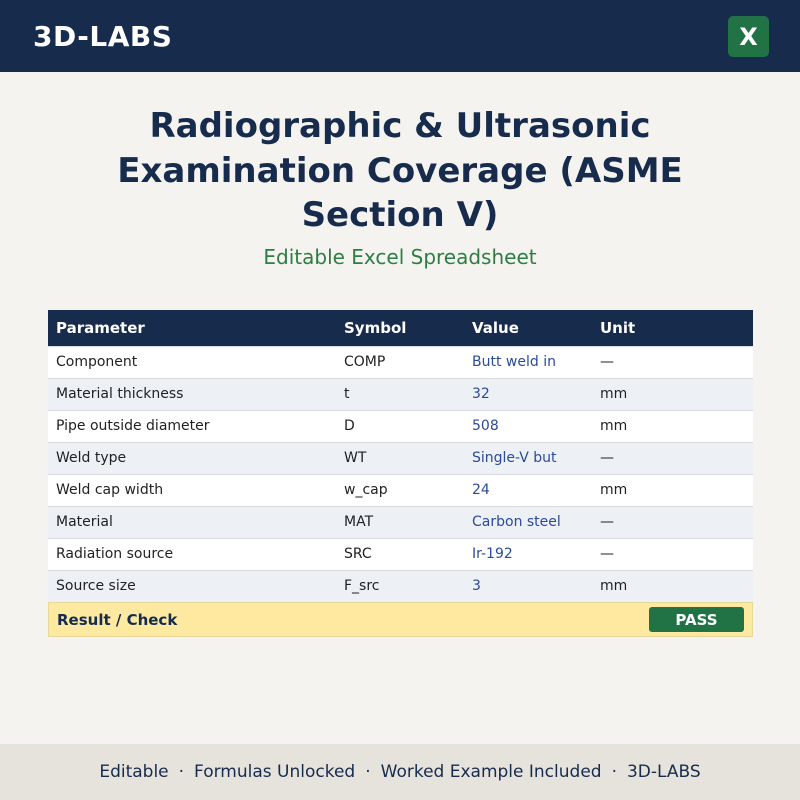 This screenshot has width=800, height=800. What do you see at coordinates (528, 425) in the screenshot?
I see `value-cell: 508` at bounding box center [528, 425].